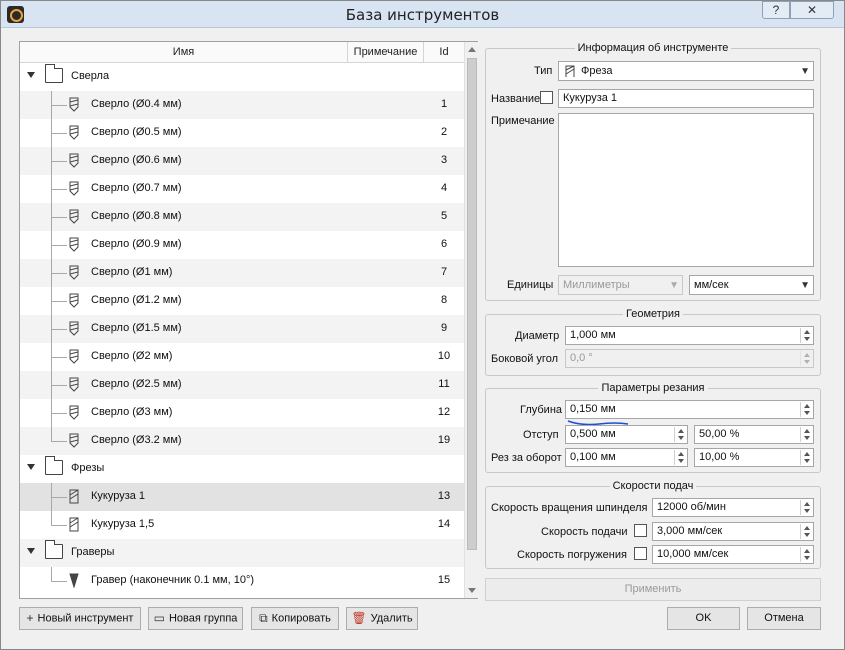  Describe the element at coordinates (386, 52) in the screenshot. I see `column-header-note: Примечание` at that location.